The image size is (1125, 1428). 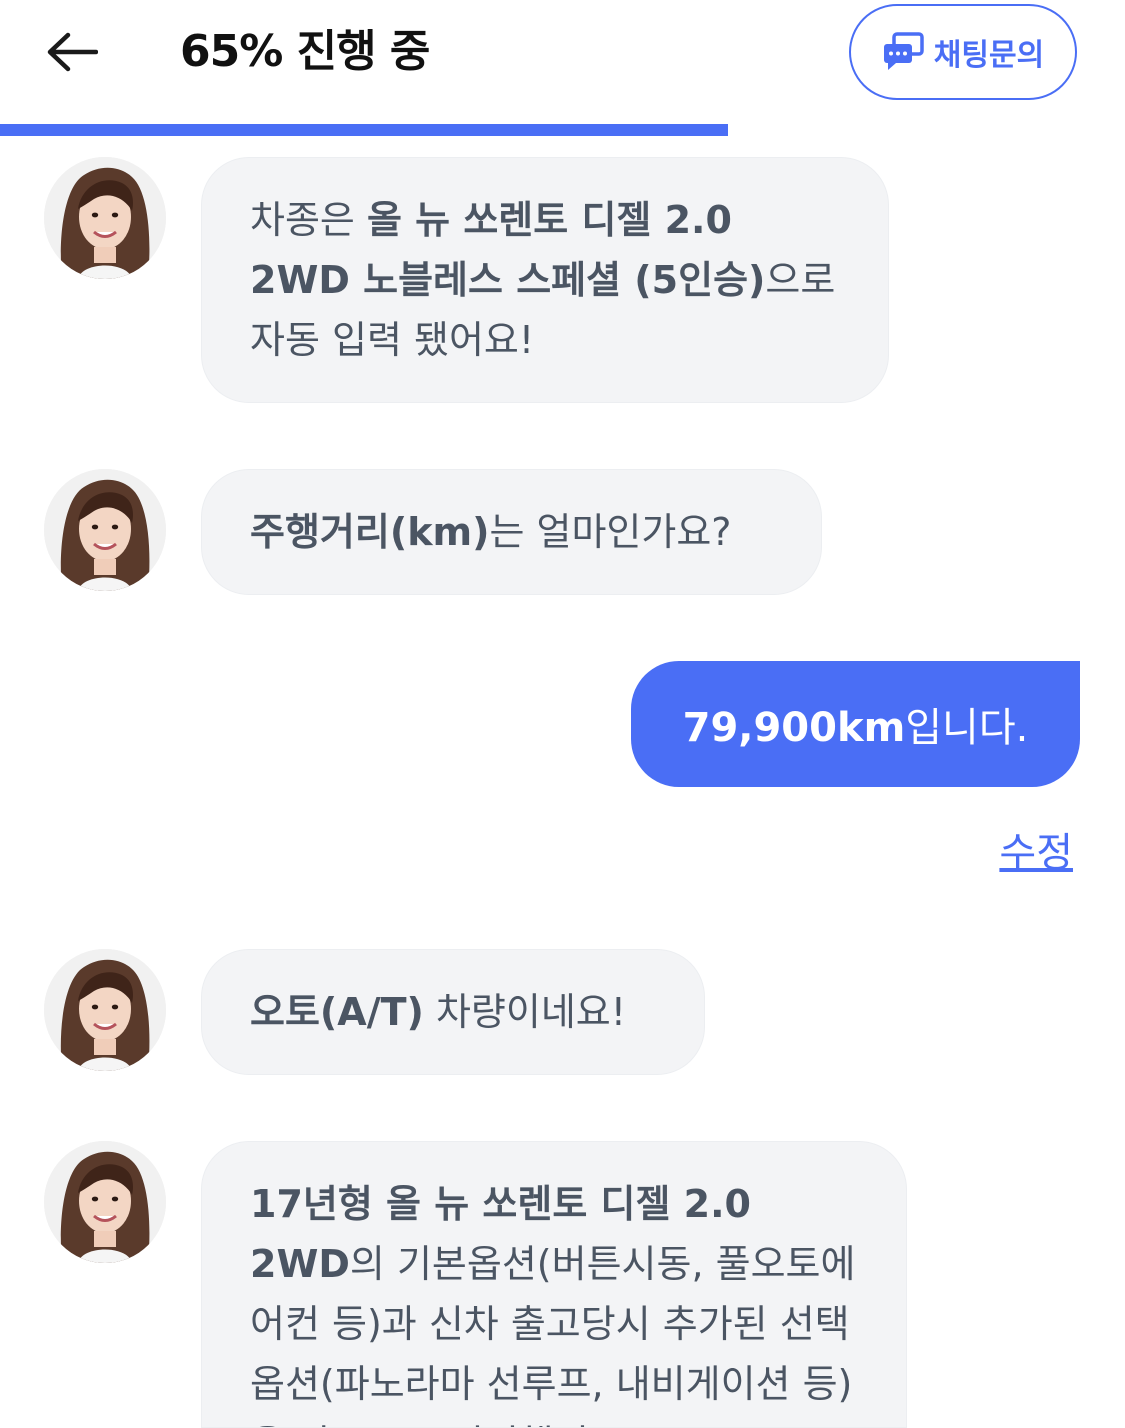 I want to click on agent-message-bubble: 주행거리(km)는 얼마인가요?, so click(x=511, y=532).